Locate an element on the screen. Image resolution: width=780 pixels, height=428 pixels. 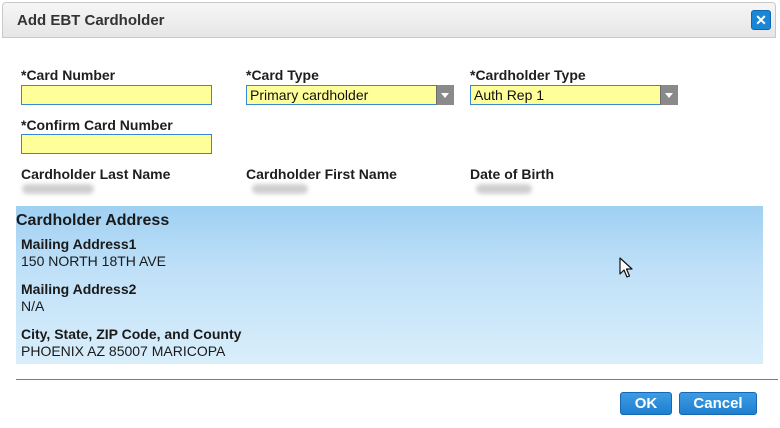
card-type-label: *Card Type is located at coordinates (282, 75).